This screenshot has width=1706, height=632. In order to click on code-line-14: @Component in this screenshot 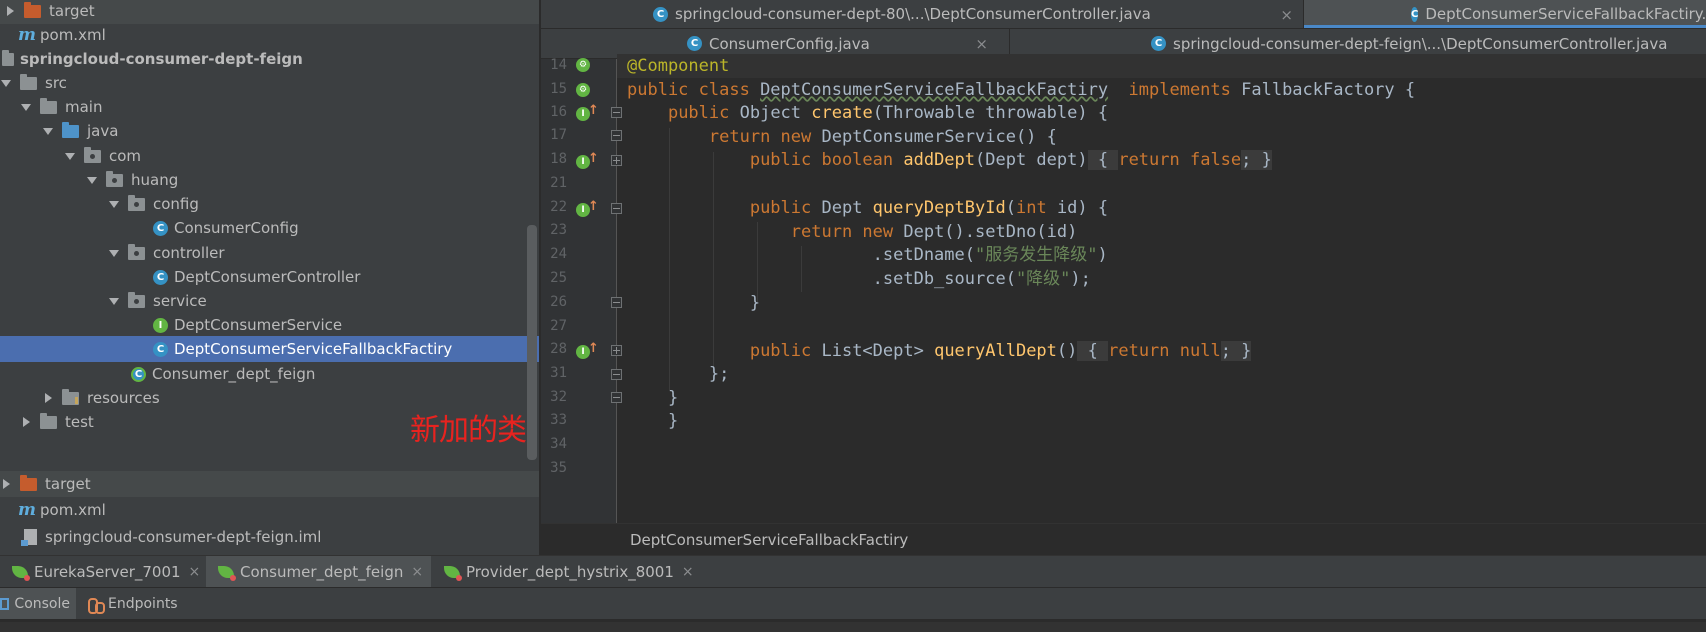, I will do `click(1161, 66)`.